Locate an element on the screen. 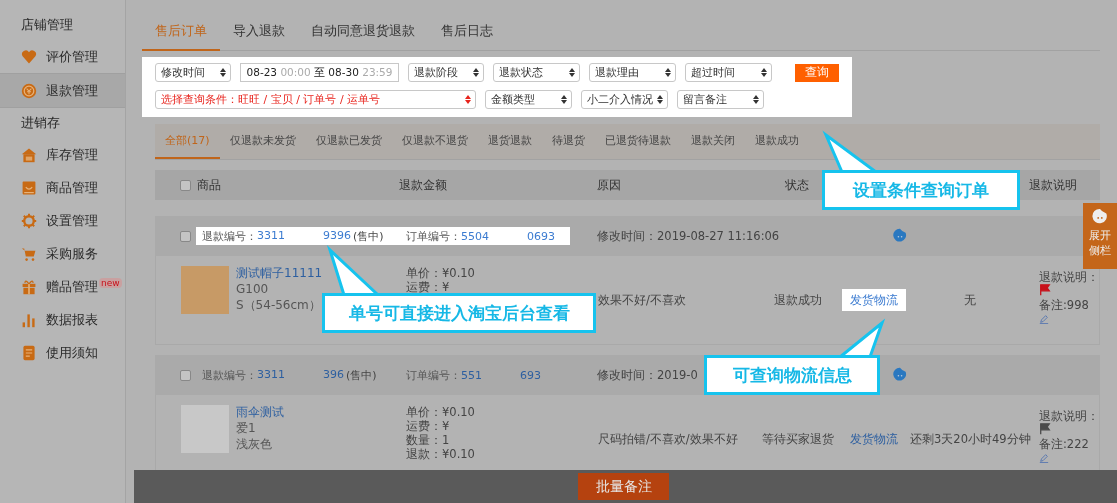  column-header: 退款金额 is located at coordinates (423, 185).